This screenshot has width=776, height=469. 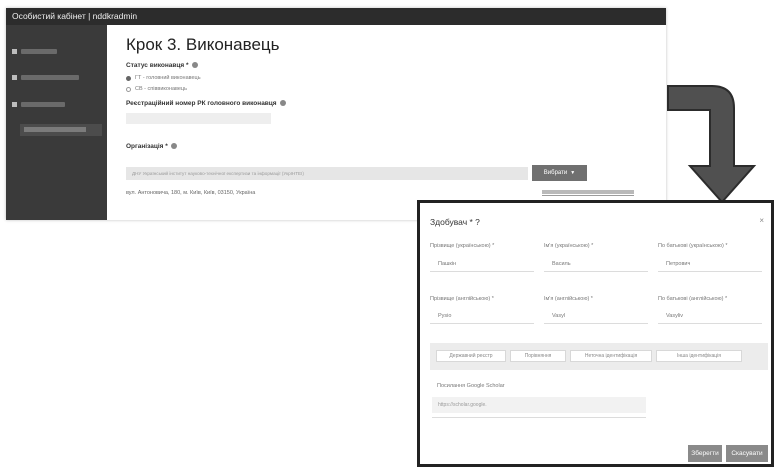 What do you see at coordinates (693, 246) in the screenshot?
I see `patronymic-ukr-label: По батькові (українською) *` at bounding box center [693, 246].